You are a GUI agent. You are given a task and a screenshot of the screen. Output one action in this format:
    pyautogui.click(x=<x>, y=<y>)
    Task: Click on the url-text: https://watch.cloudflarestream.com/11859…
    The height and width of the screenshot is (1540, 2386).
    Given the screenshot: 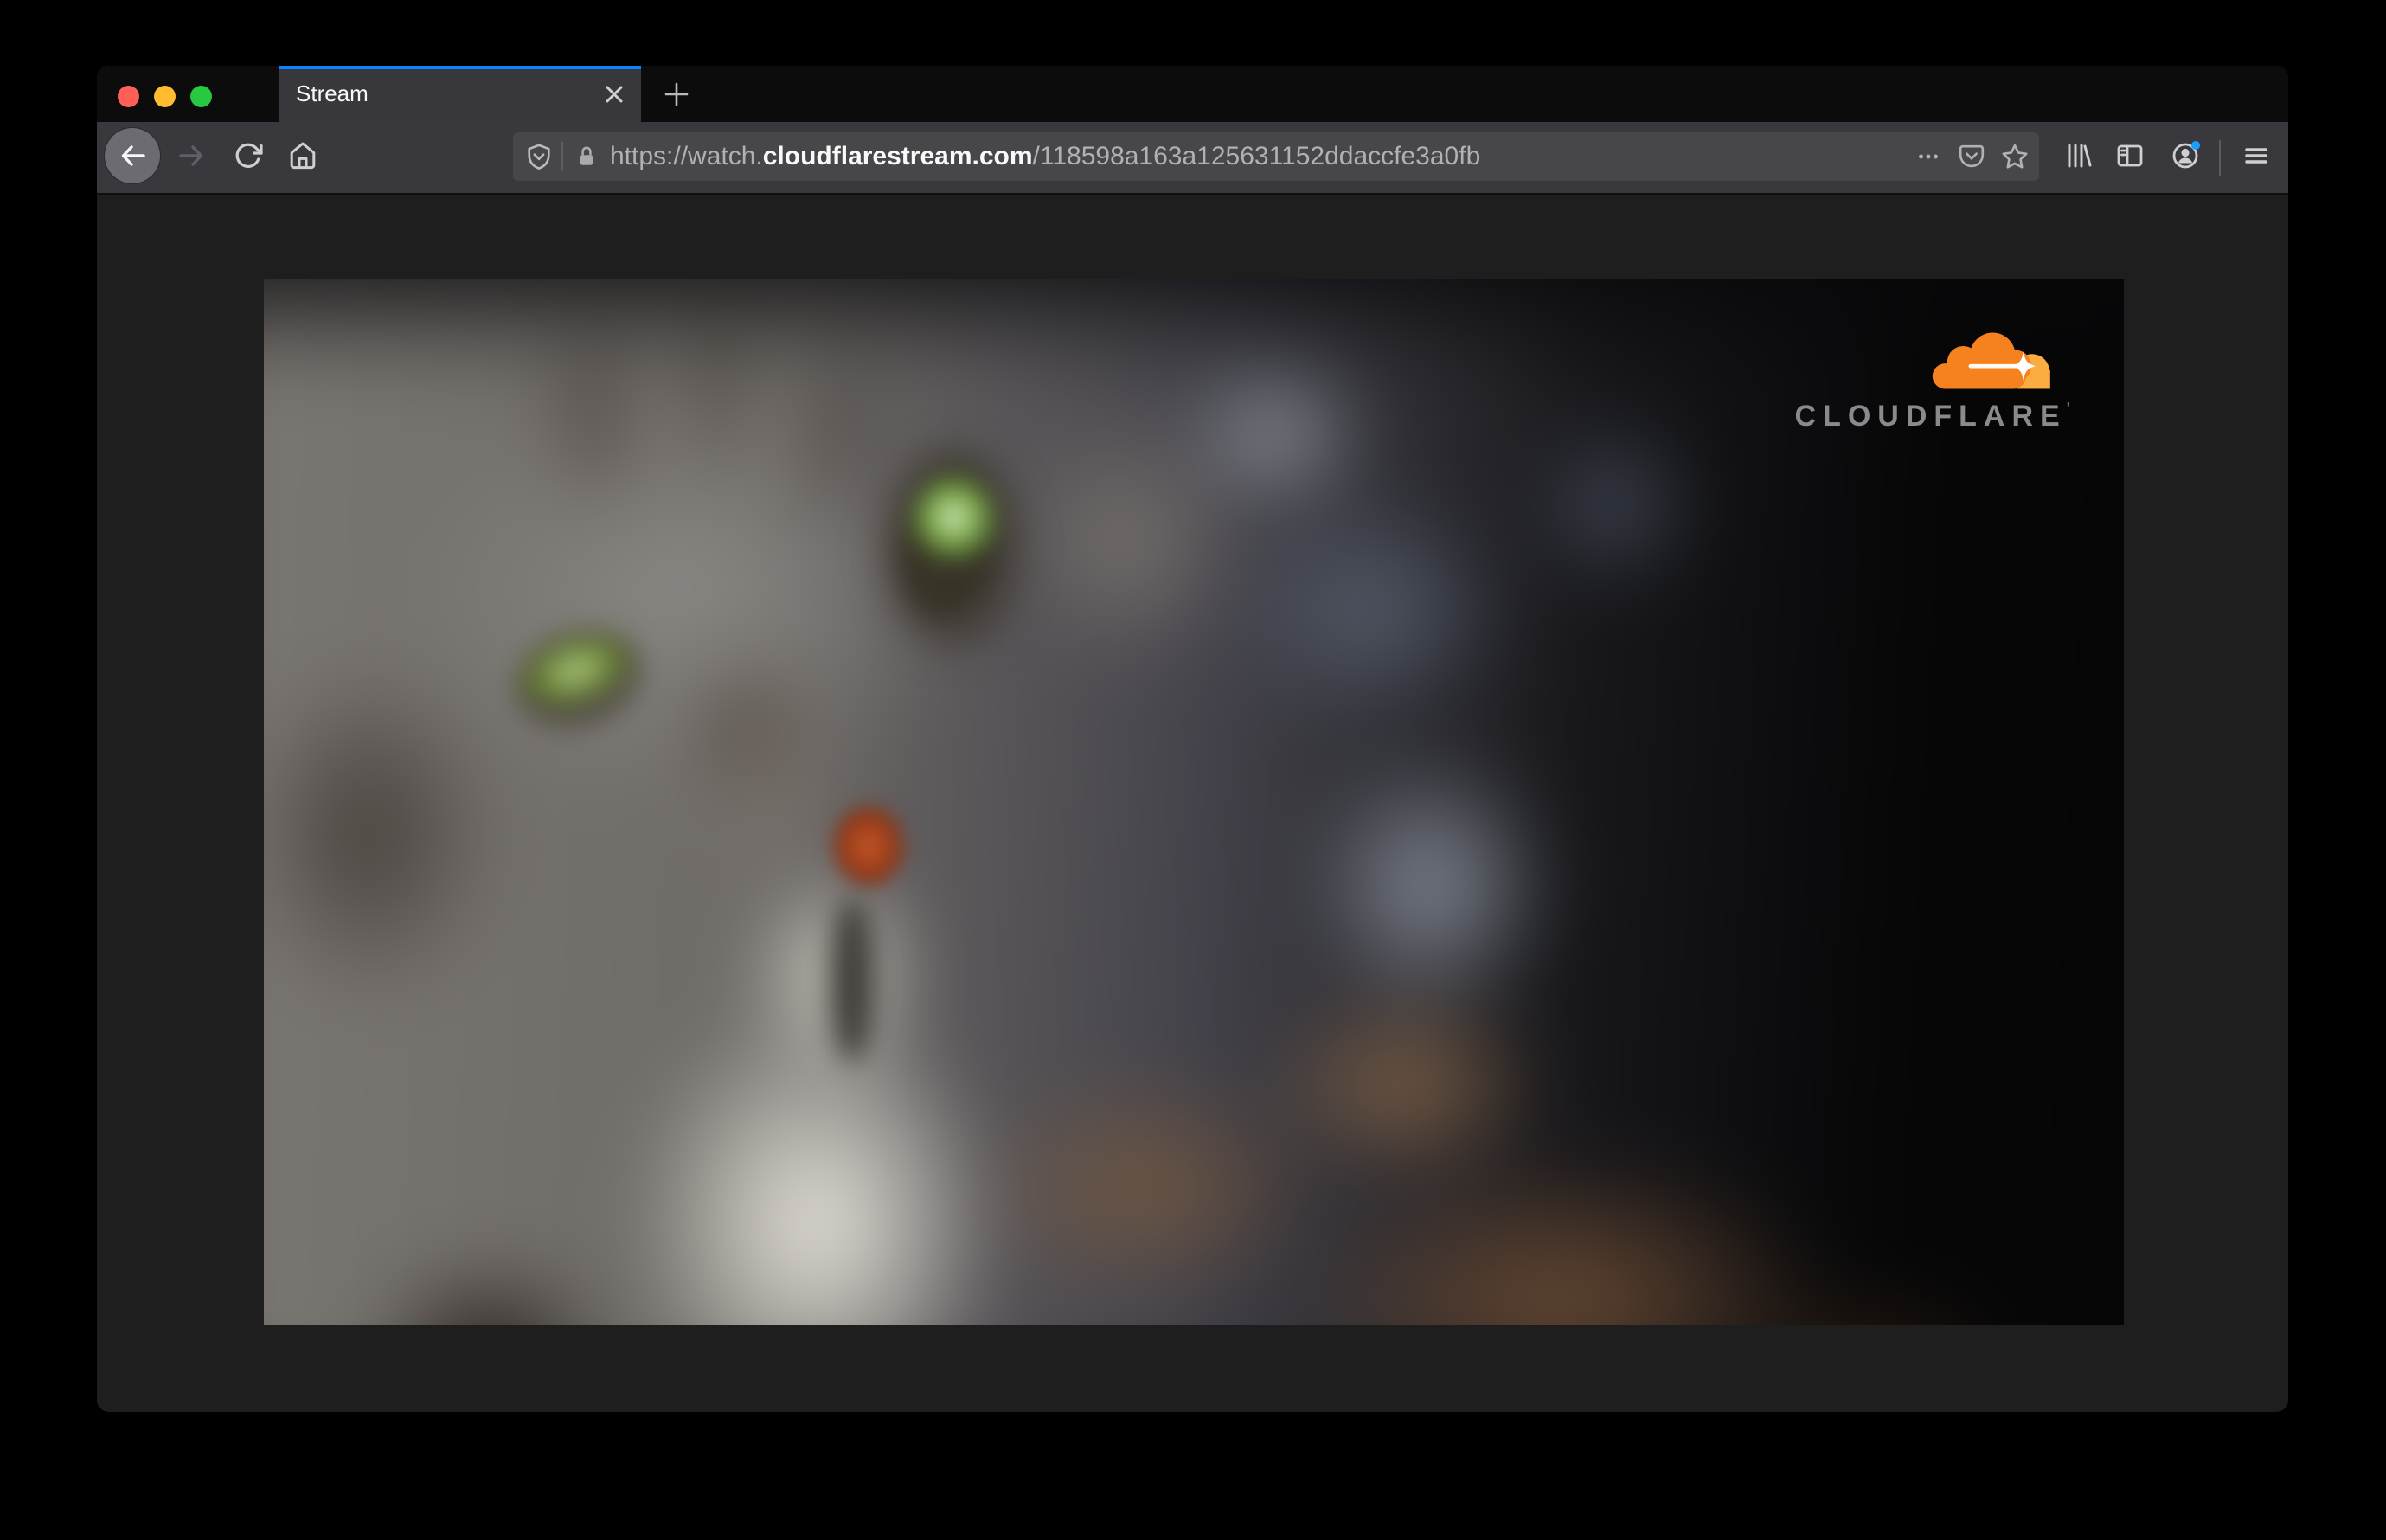 What is the action you would take?
    pyautogui.click(x=1257, y=156)
    